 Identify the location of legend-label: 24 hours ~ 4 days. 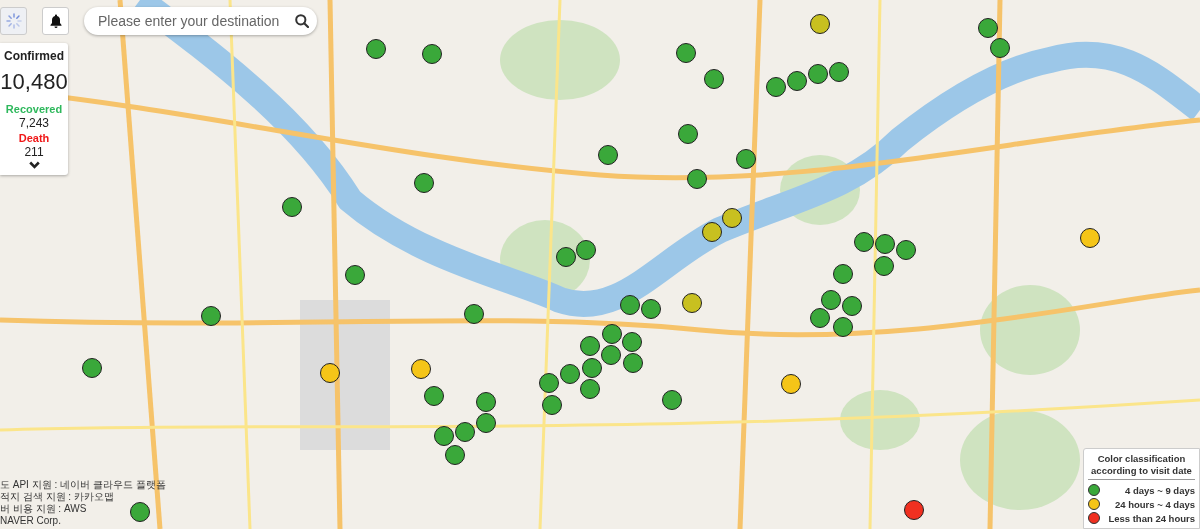
(1155, 504).